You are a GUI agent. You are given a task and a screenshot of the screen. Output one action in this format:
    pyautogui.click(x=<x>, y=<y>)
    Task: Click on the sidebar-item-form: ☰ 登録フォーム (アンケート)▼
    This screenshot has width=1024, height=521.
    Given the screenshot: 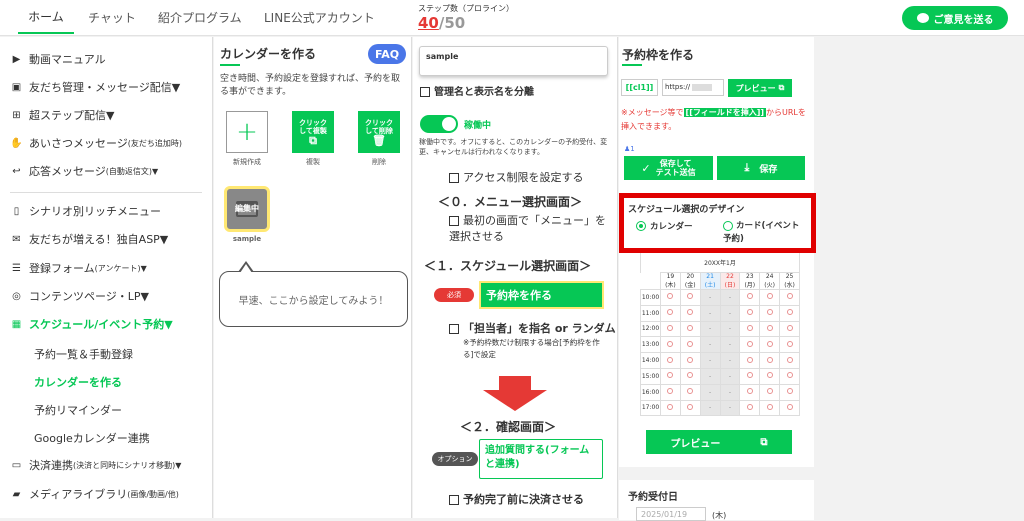 What is the action you would take?
    pyautogui.click(x=78, y=268)
    